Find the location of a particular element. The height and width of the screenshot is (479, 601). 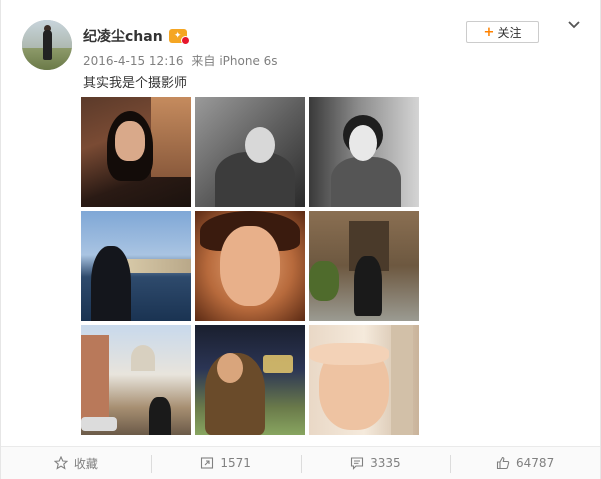

follow-button: + 关注 is located at coordinates (502, 32).